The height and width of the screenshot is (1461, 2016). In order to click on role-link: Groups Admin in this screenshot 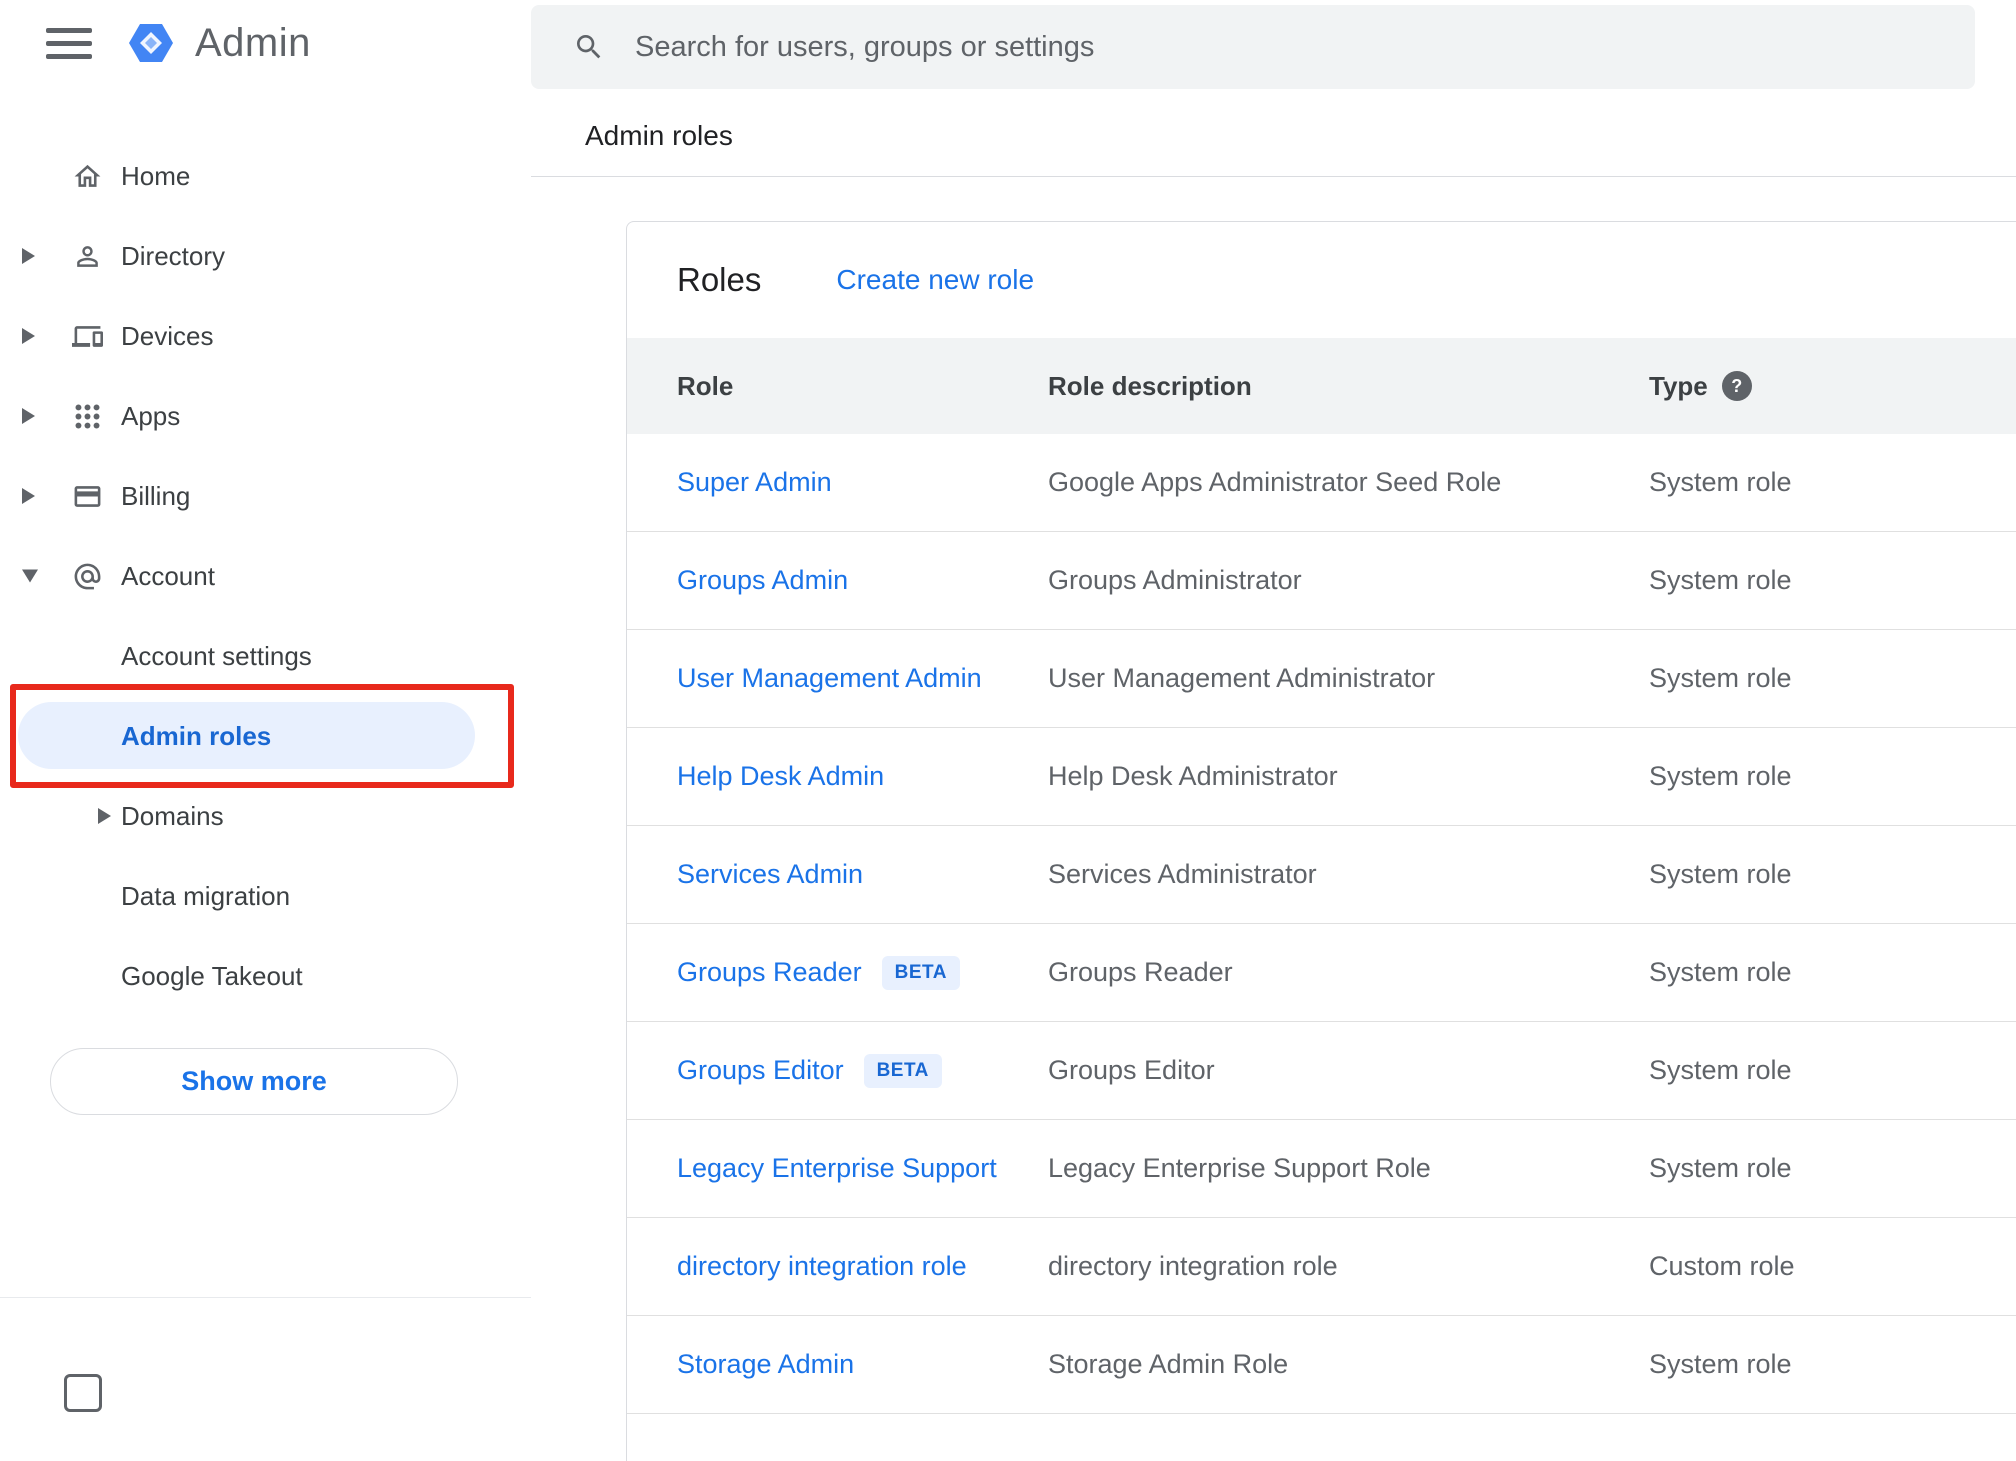, I will do `click(762, 580)`.